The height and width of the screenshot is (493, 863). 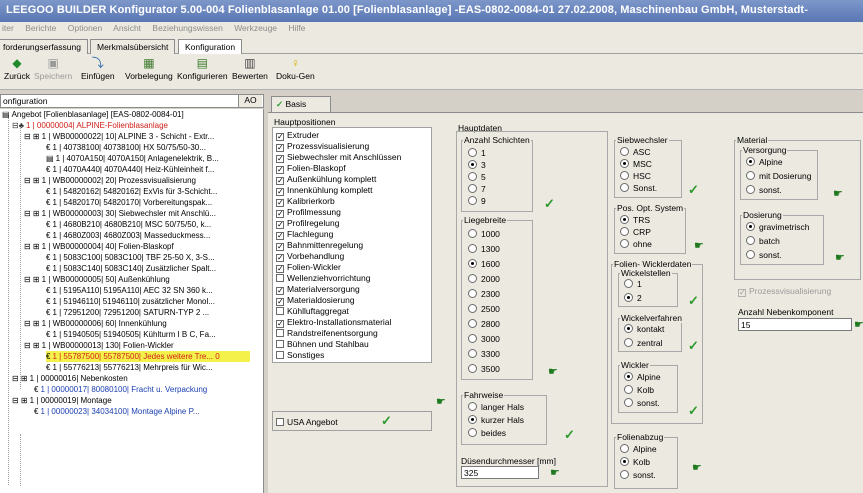 What do you see at coordinates (210, 46) in the screenshot?
I see `tab-konfiguration: Konfiguration` at bounding box center [210, 46].